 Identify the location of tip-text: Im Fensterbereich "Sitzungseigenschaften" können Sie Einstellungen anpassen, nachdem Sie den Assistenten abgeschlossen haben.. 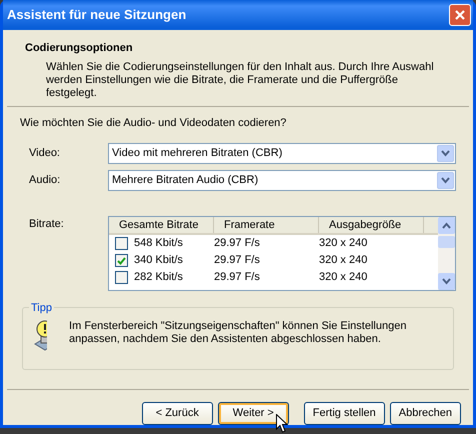
(238, 333).